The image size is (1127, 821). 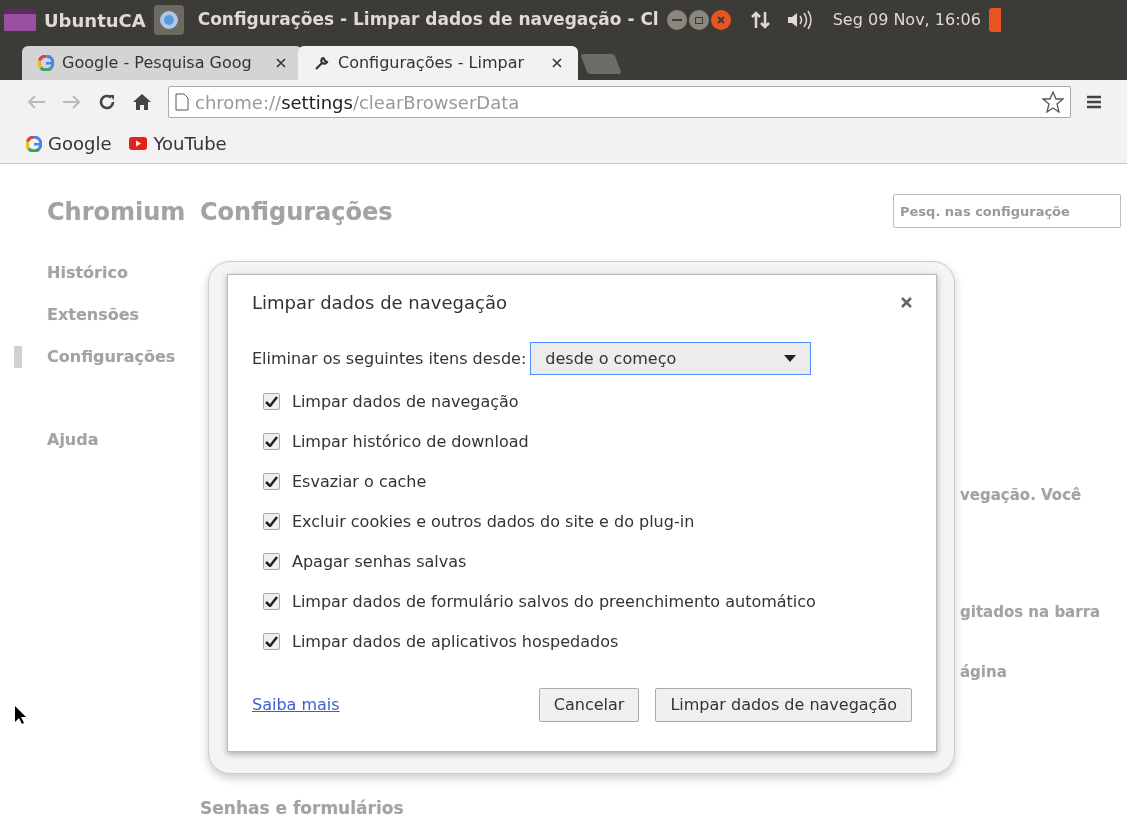 I want to click on browser-tab: Google - Pesquisa Goog, so click(x=162, y=63).